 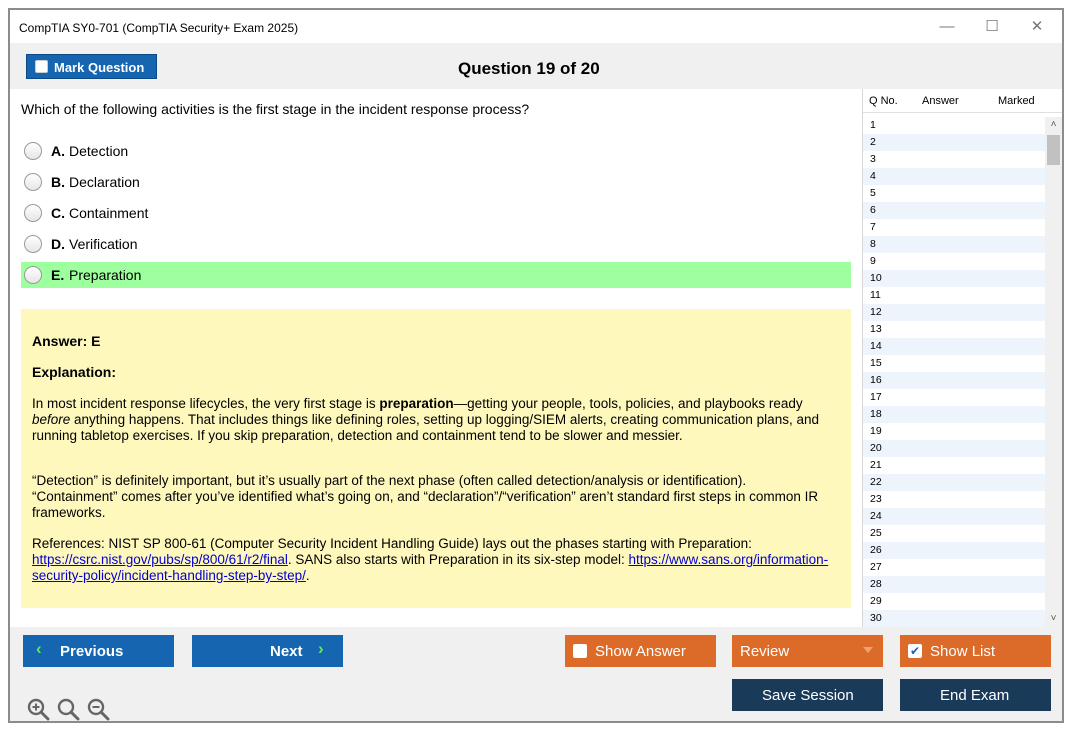 I want to click on question-list-row: 7, so click(x=954, y=227).